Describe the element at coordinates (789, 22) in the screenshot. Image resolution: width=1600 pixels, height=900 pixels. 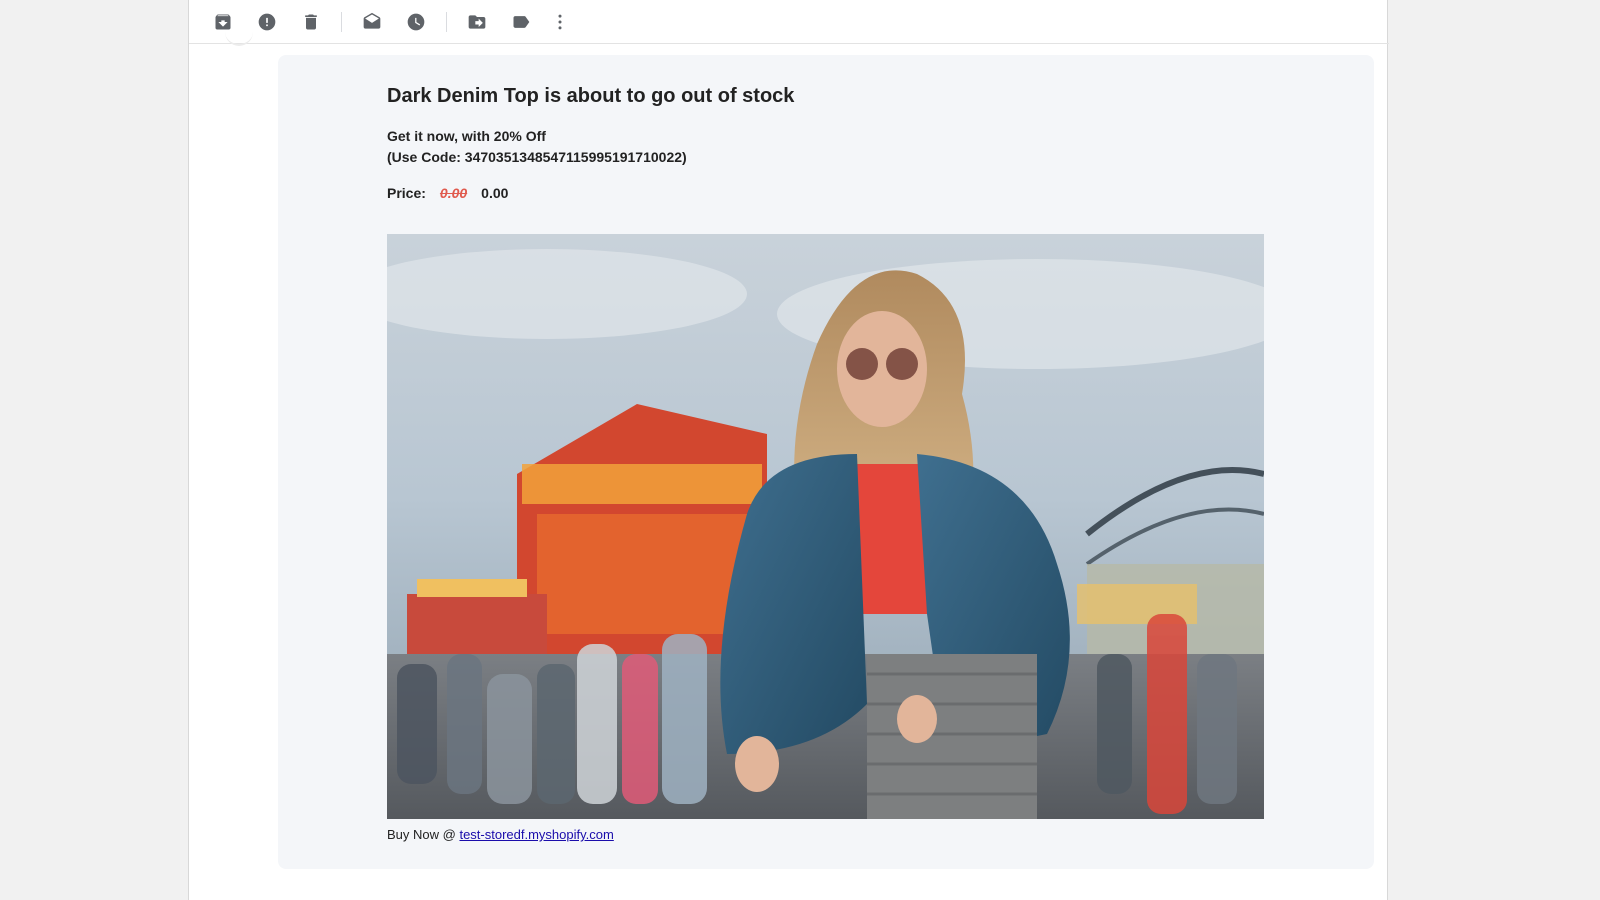
I see `email-toolbar` at that location.